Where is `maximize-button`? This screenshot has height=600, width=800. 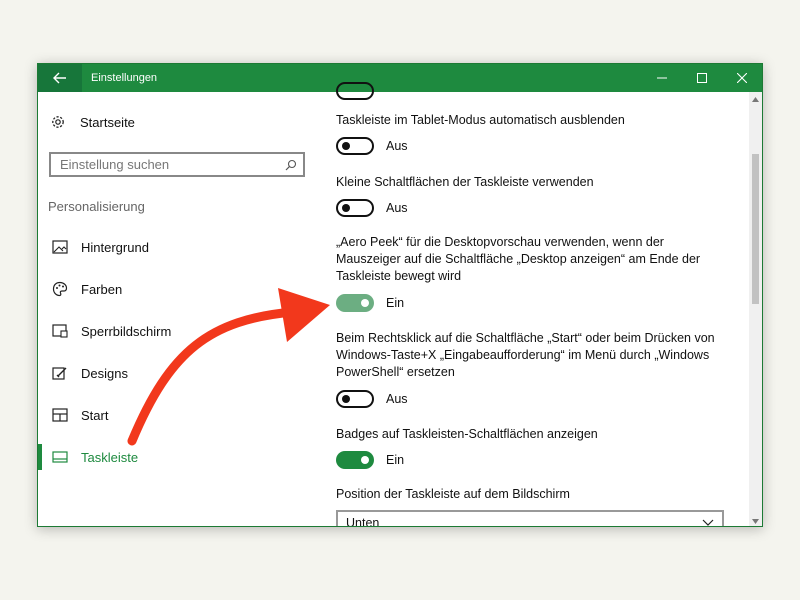
maximize-button is located at coordinates (702, 78).